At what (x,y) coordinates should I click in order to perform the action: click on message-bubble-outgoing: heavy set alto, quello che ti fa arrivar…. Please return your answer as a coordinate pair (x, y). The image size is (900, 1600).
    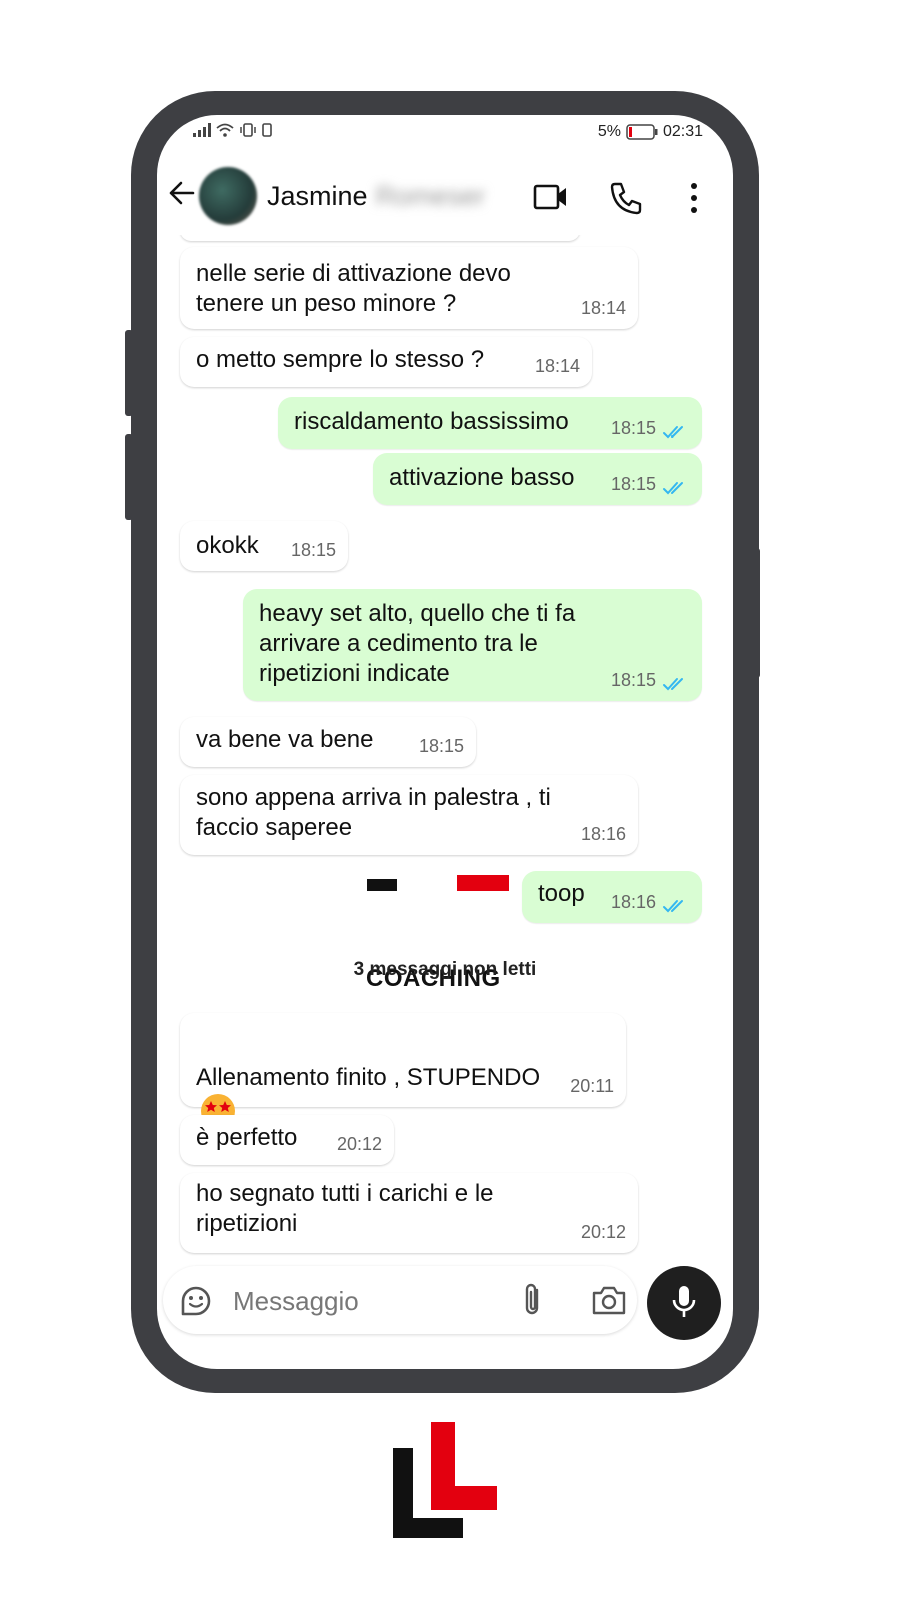
    Looking at the image, I should click on (472, 645).